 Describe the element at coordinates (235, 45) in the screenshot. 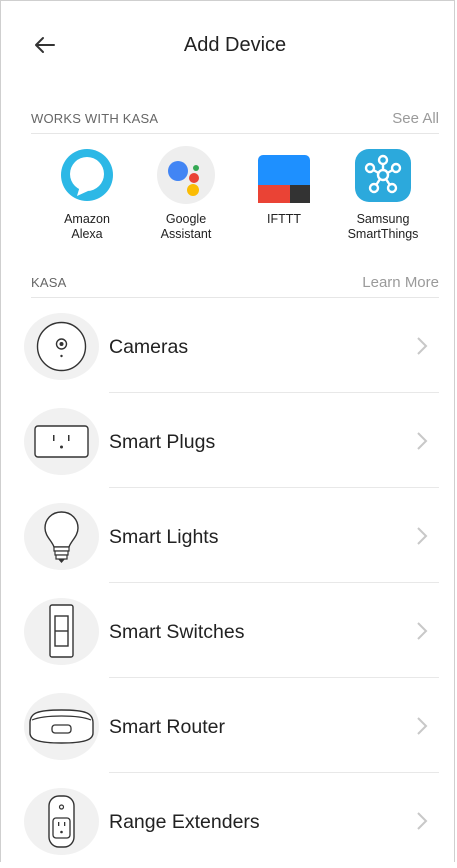

I see `page-title: Add Device` at that location.